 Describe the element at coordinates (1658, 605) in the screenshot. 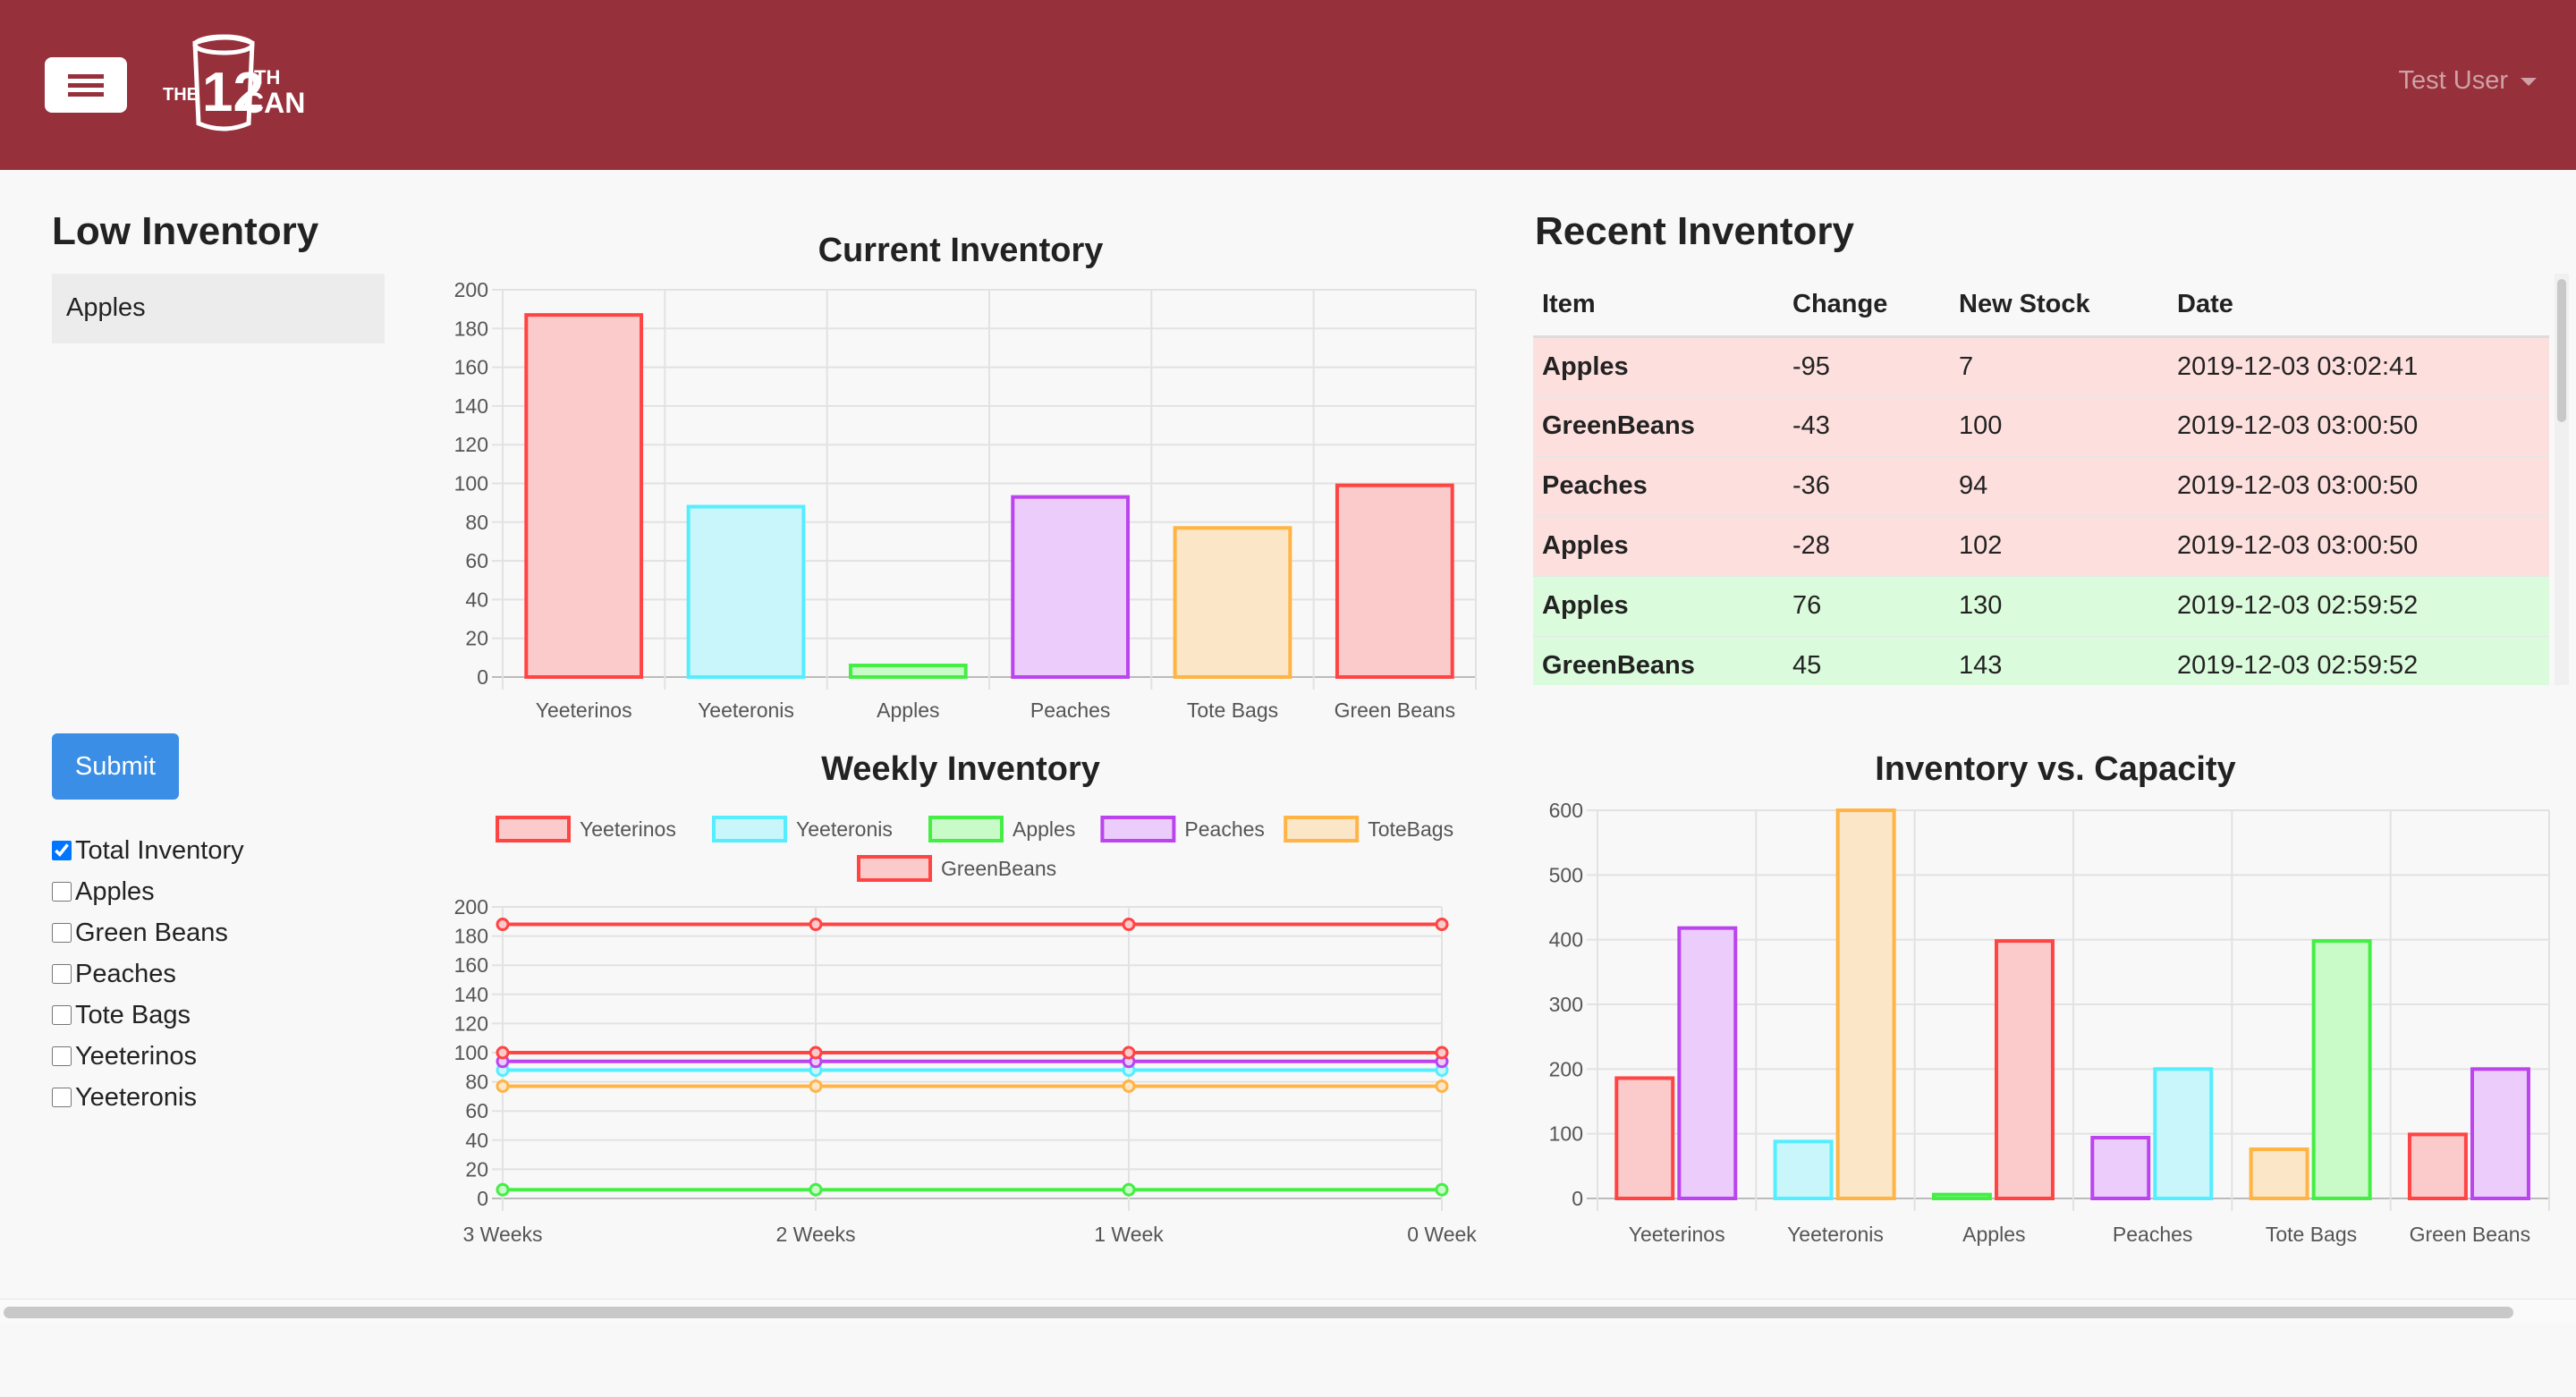

I see `cell-item: Apples` at that location.